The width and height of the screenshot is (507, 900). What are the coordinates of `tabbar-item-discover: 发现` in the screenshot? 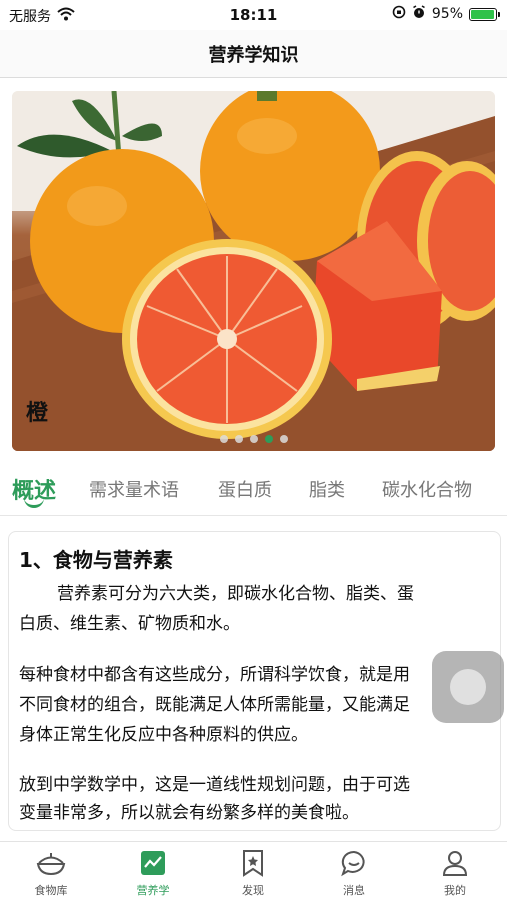 It's located at (253, 873).